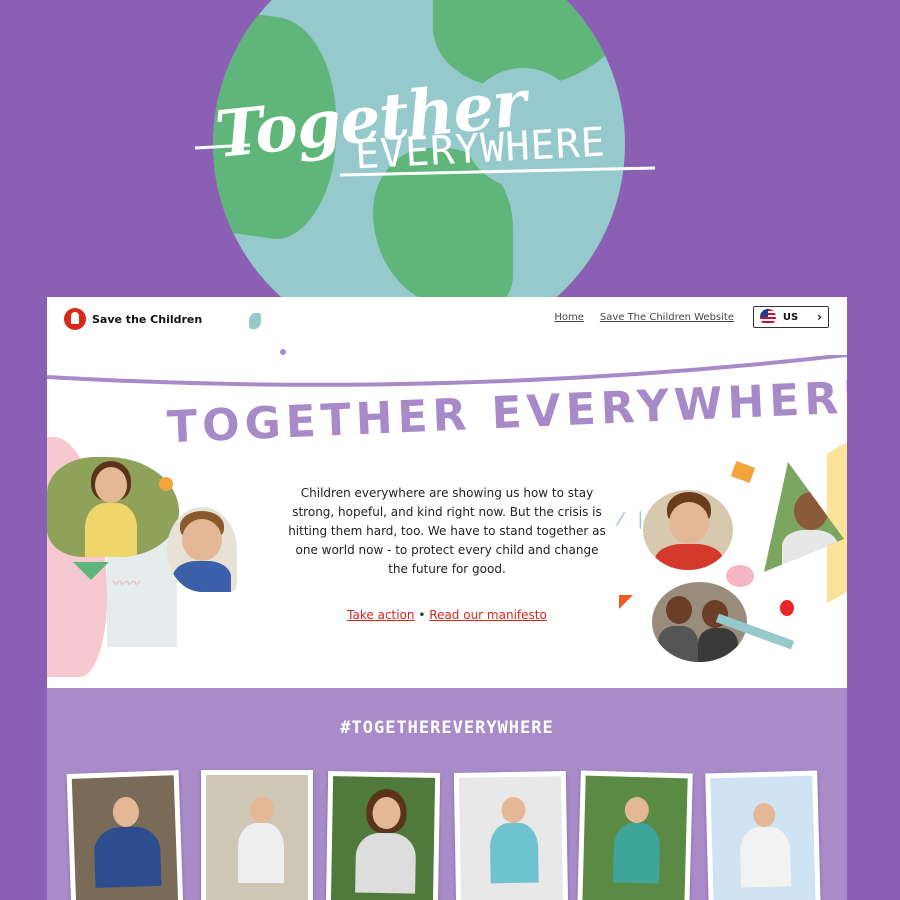 This screenshot has width=900, height=900. What do you see at coordinates (147, 319) in the screenshot?
I see `brand-name: Save the Children` at bounding box center [147, 319].